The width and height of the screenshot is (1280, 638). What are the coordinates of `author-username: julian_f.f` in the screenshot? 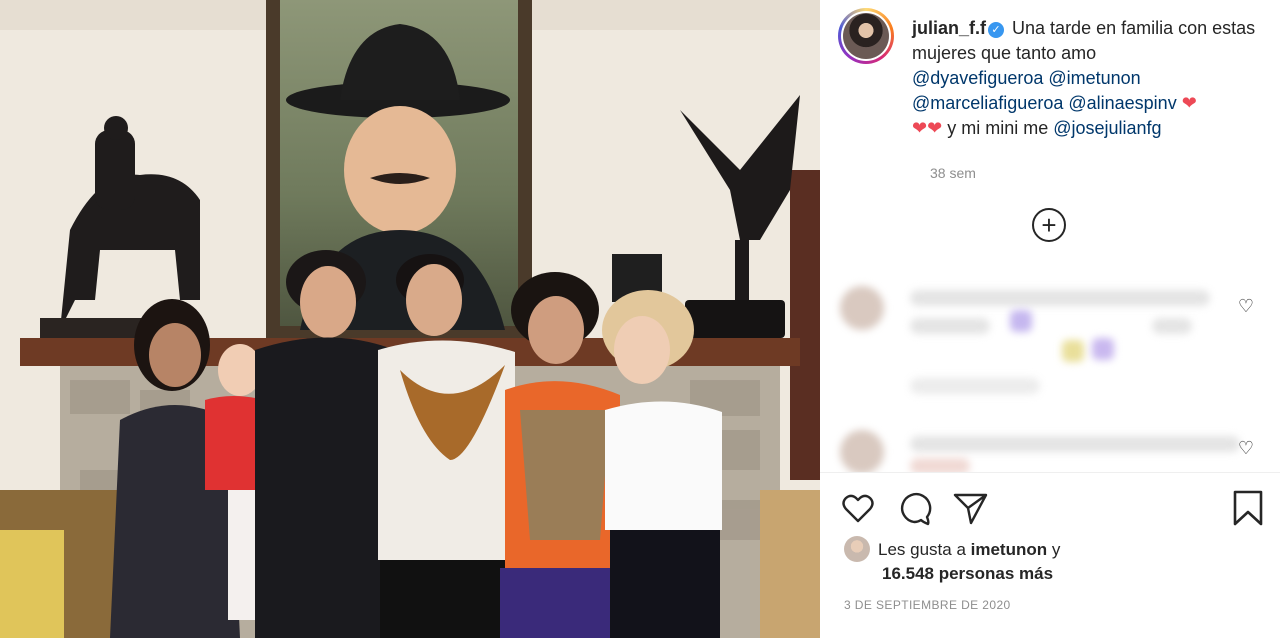 It's located at (949, 28).